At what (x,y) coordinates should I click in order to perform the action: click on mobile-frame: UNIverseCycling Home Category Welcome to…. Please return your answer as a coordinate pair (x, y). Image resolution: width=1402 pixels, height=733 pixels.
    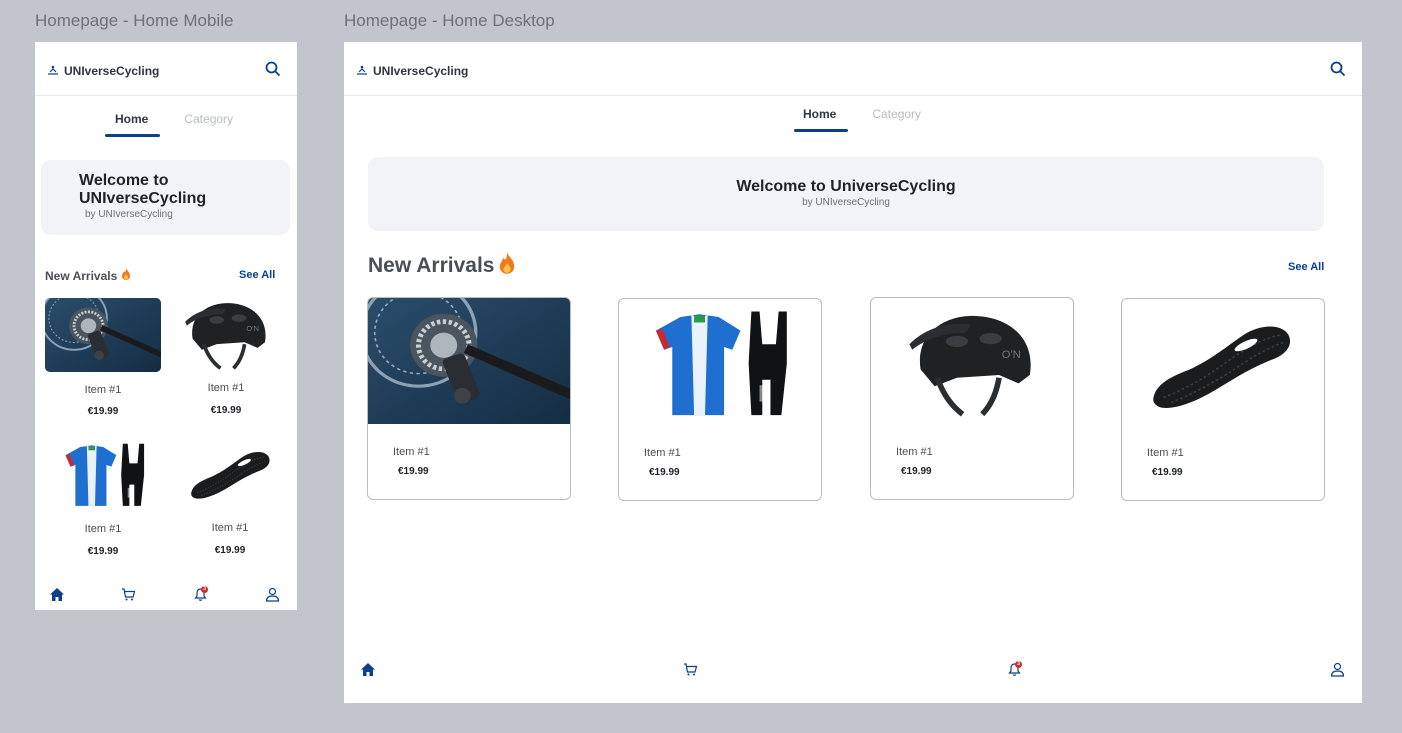
    Looking at the image, I should click on (166, 326).